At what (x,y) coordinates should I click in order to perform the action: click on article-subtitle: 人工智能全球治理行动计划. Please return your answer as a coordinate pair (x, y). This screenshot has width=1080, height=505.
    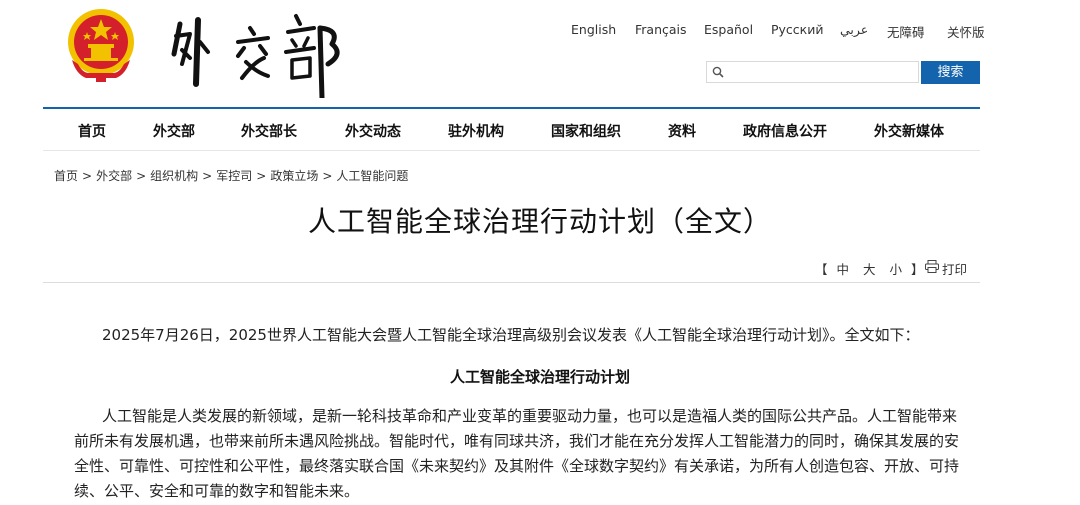
    Looking at the image, I should click on (539, 377).